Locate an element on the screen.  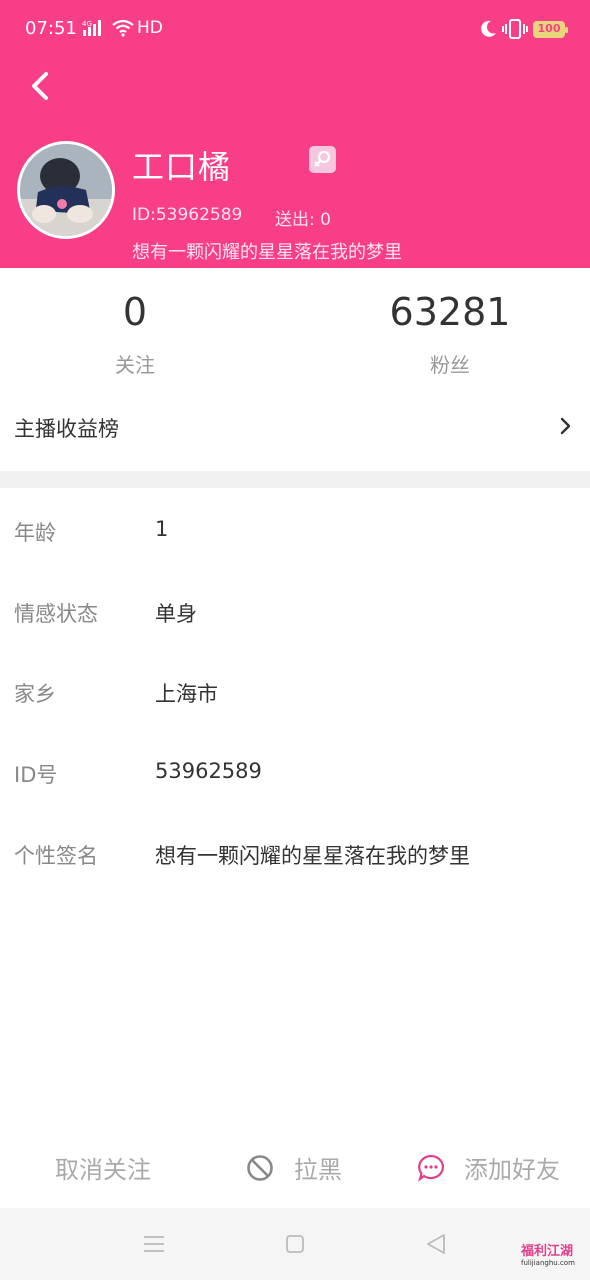
moon-icon is located at coordinates (488, 28).